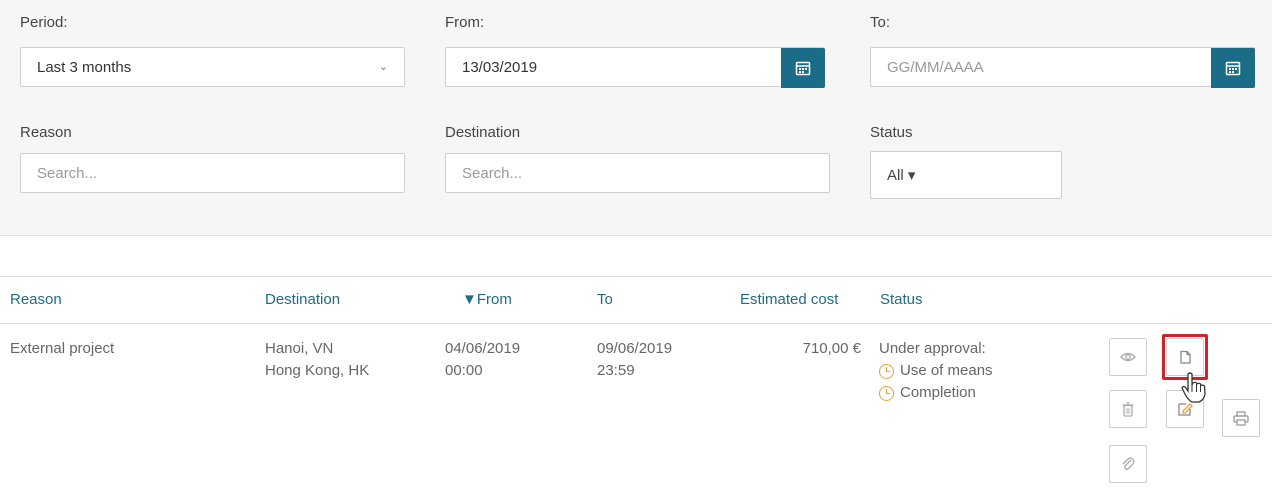 The image size is (1272, 498). Describe the element at coordinates (487, 299) in the screenshot. I see `column-header-from: ▼From` at that location.